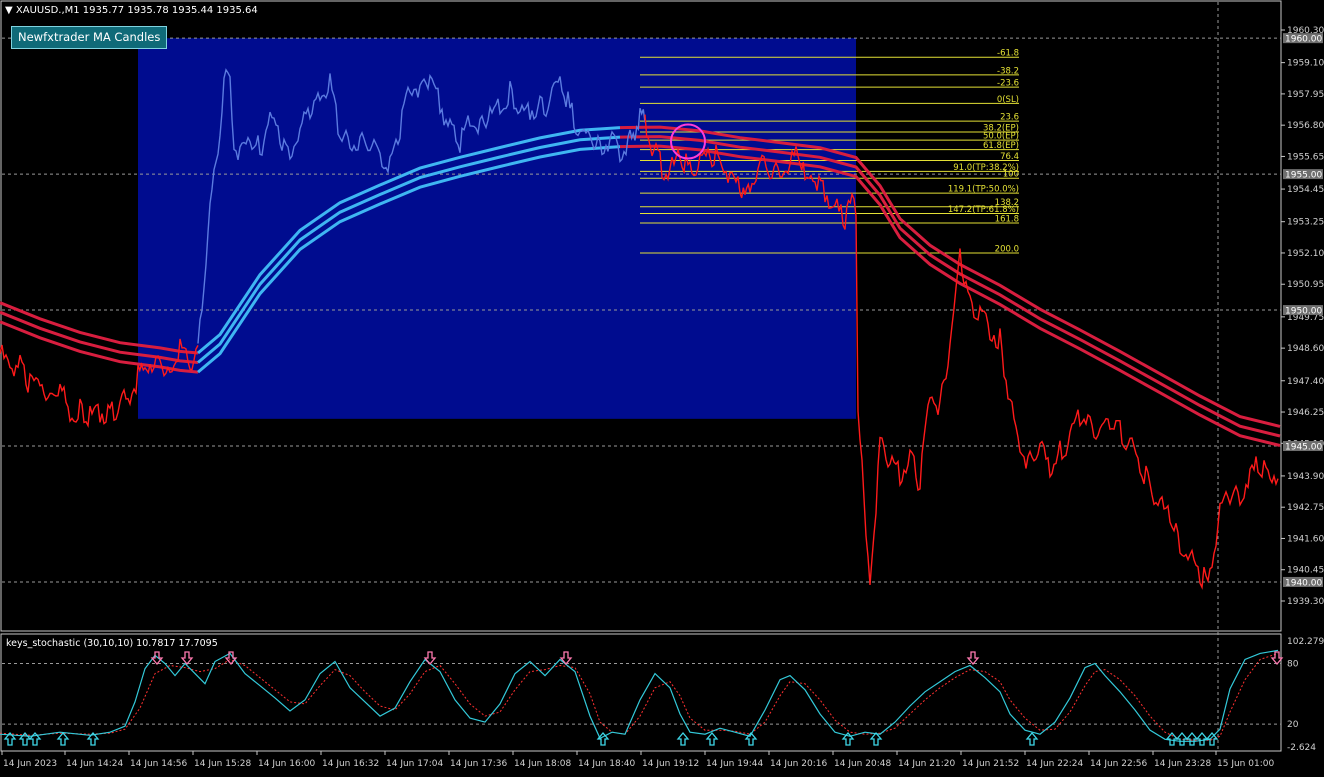 The width and height of the screenshot is (1324, 777). Describe the element at coordinates (350, 764) in the screenshot. I see `time-axis-label: 14 Jun 16:32` at that location.